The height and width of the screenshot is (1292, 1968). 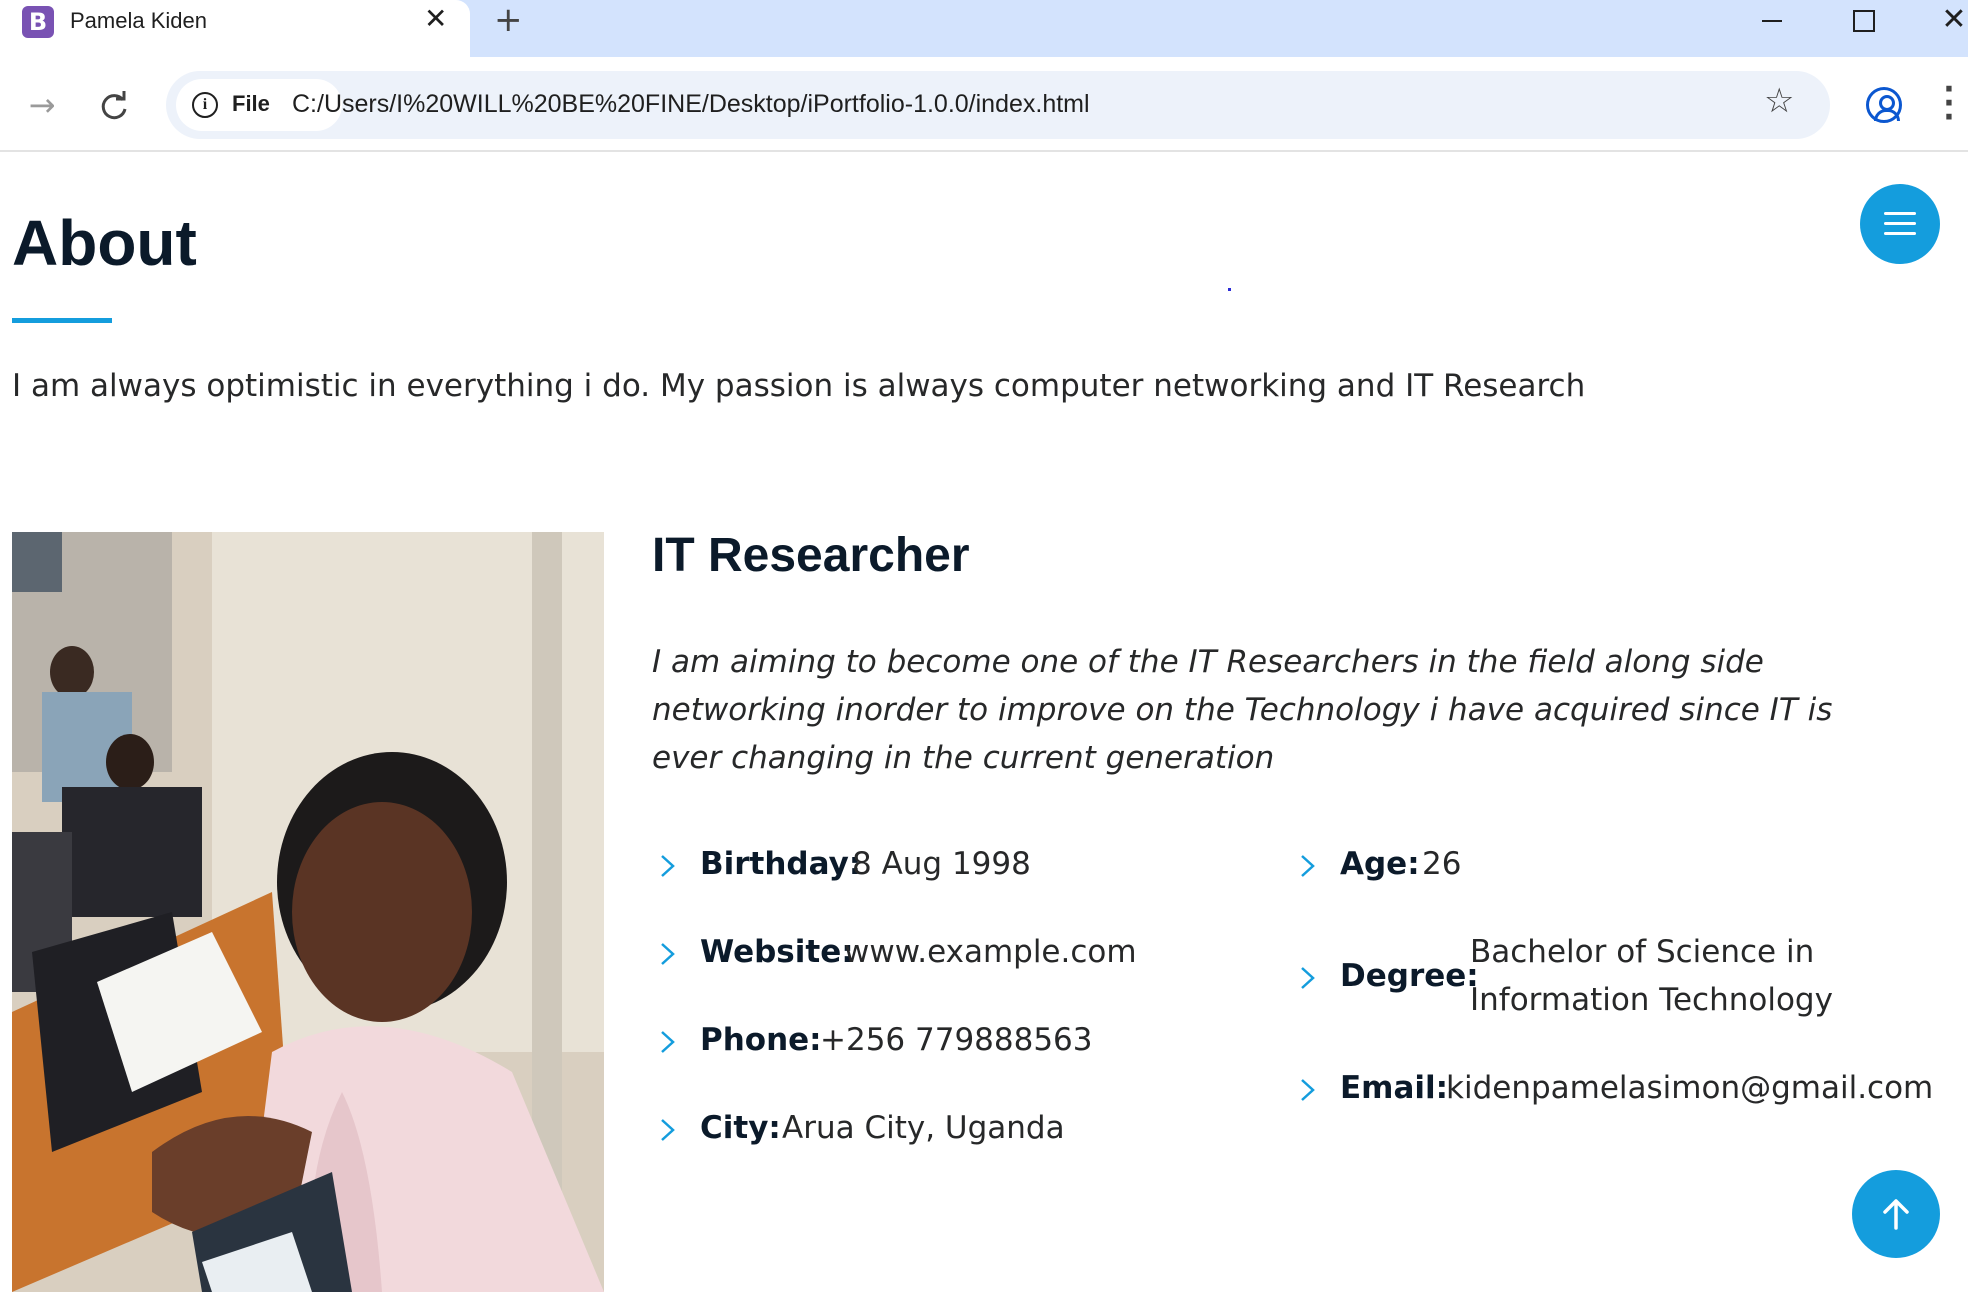 I want to click on window-close-icon: ✕, so click(x=1946, y=21).